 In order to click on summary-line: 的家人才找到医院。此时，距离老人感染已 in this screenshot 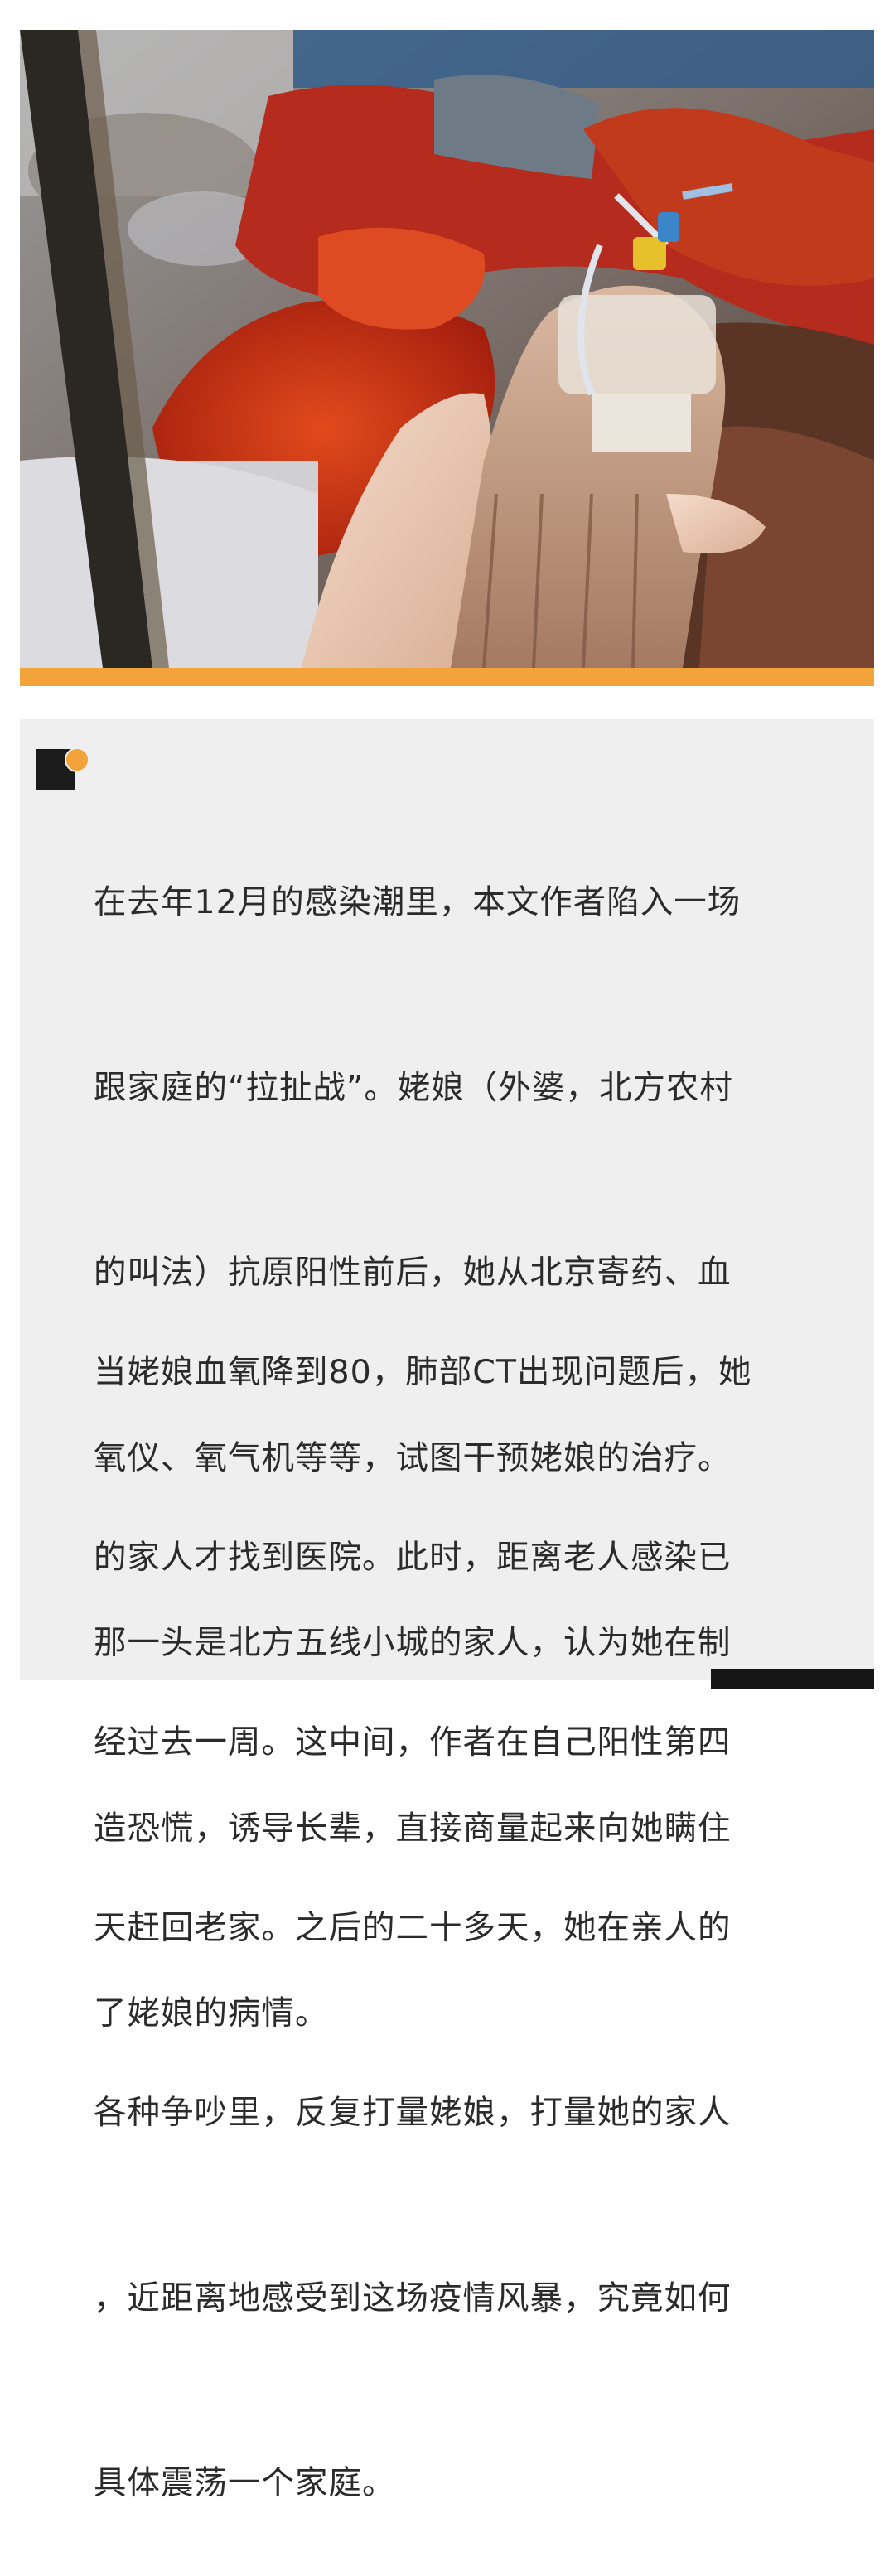, I will do `click(413, 1557)`.